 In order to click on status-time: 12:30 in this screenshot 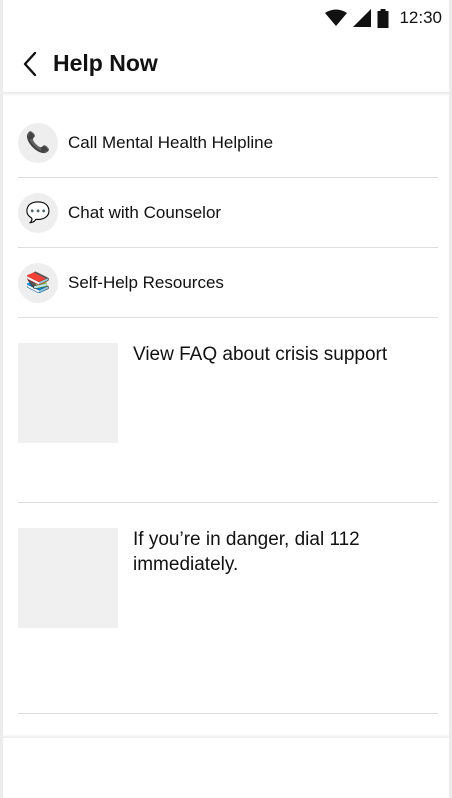, I will do `click(420, 17)`.